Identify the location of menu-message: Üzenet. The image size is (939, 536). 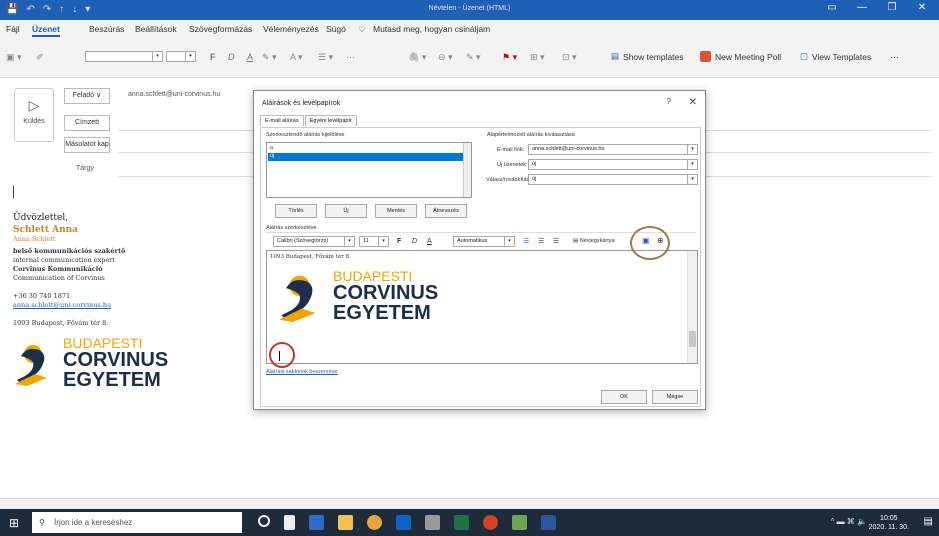
(46, 30).